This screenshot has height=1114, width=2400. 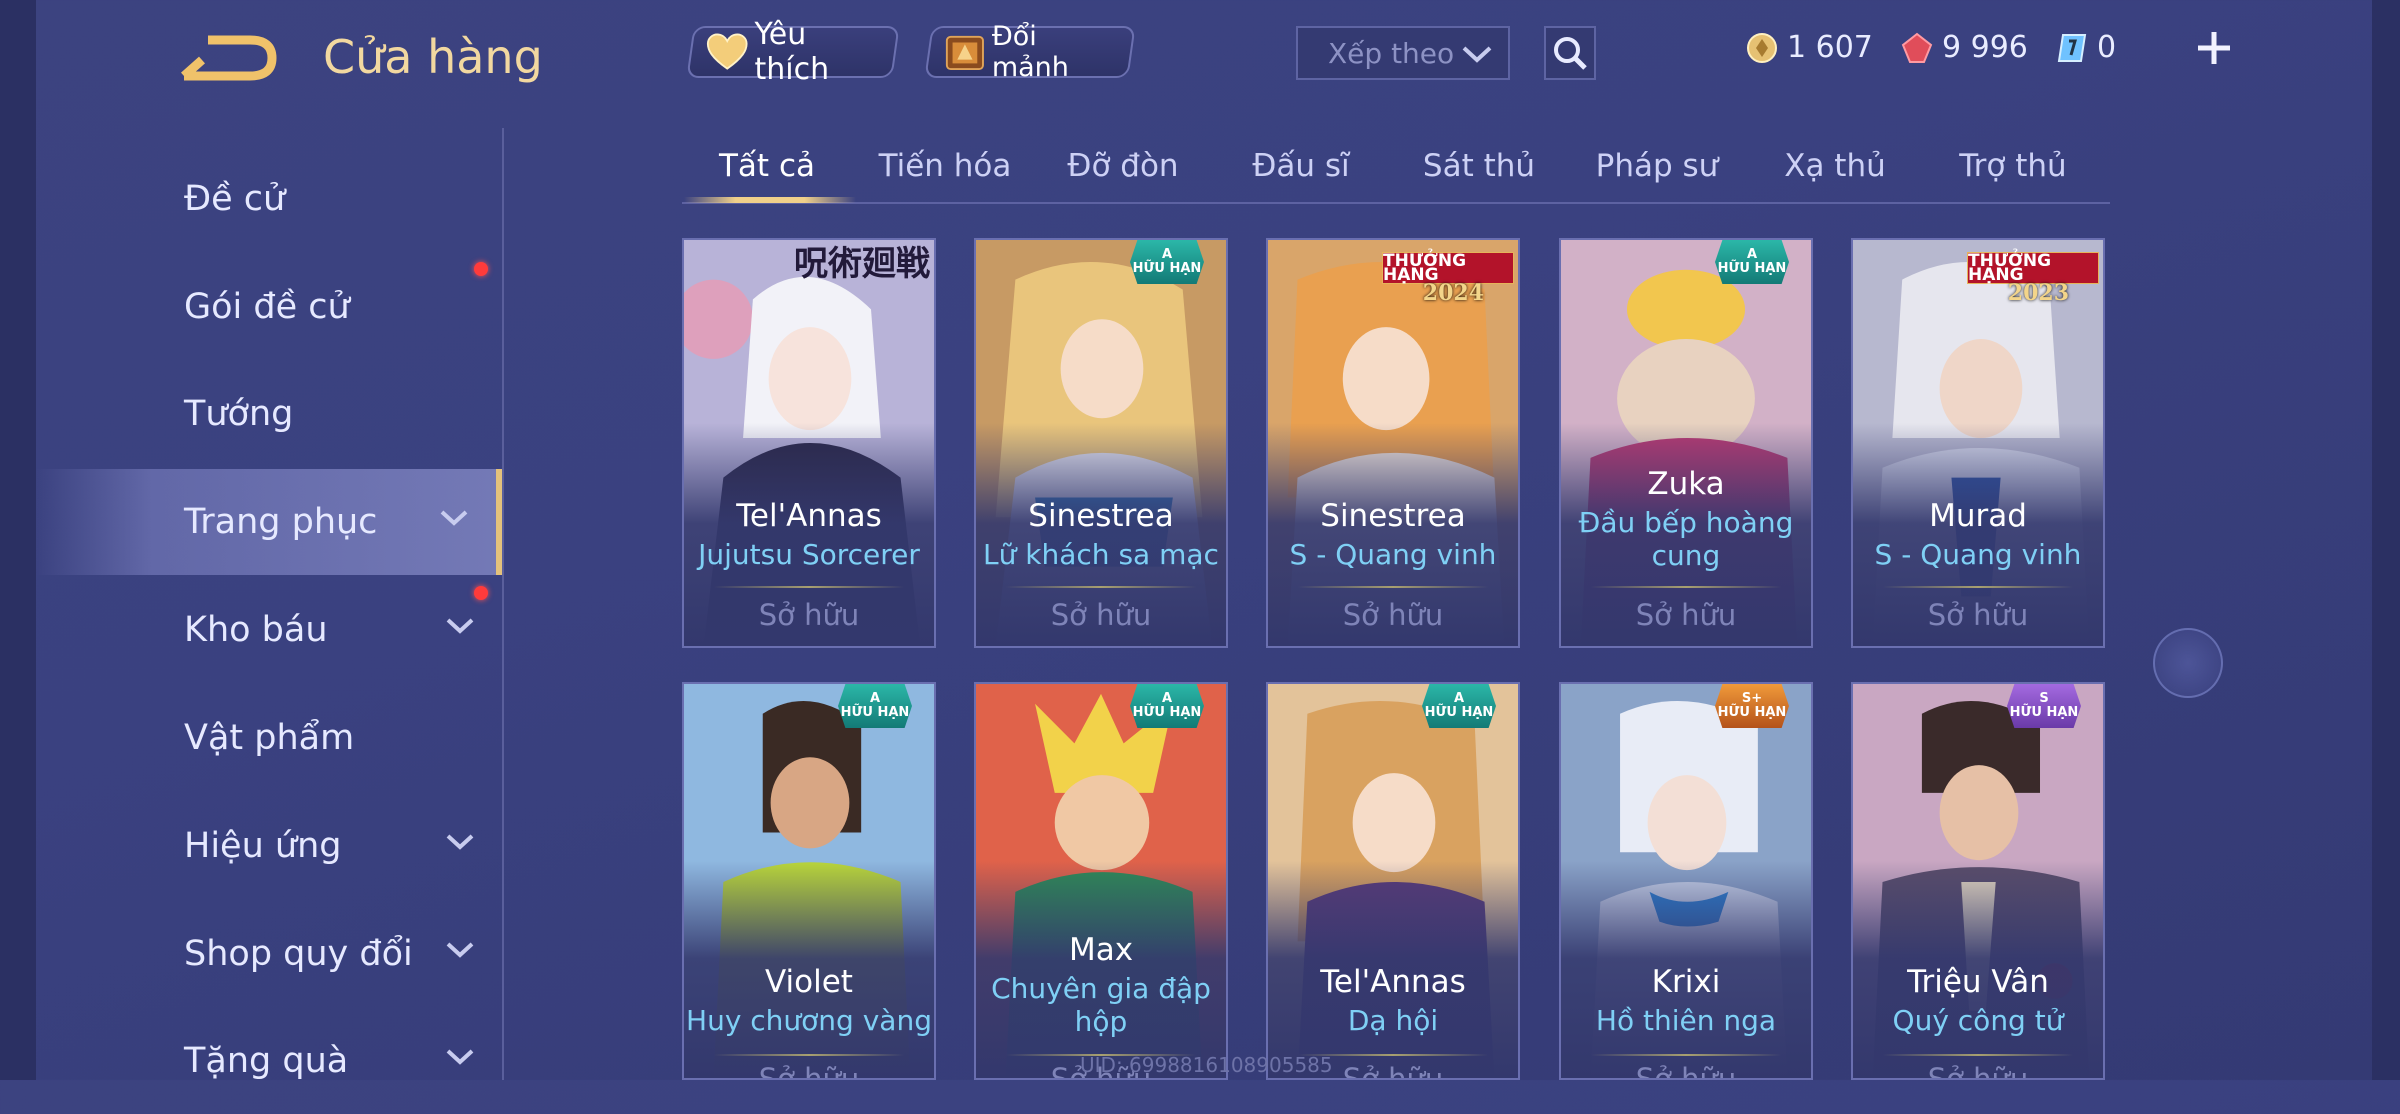 I want to click on back-arrow-icon, so click(x=229, y=58).